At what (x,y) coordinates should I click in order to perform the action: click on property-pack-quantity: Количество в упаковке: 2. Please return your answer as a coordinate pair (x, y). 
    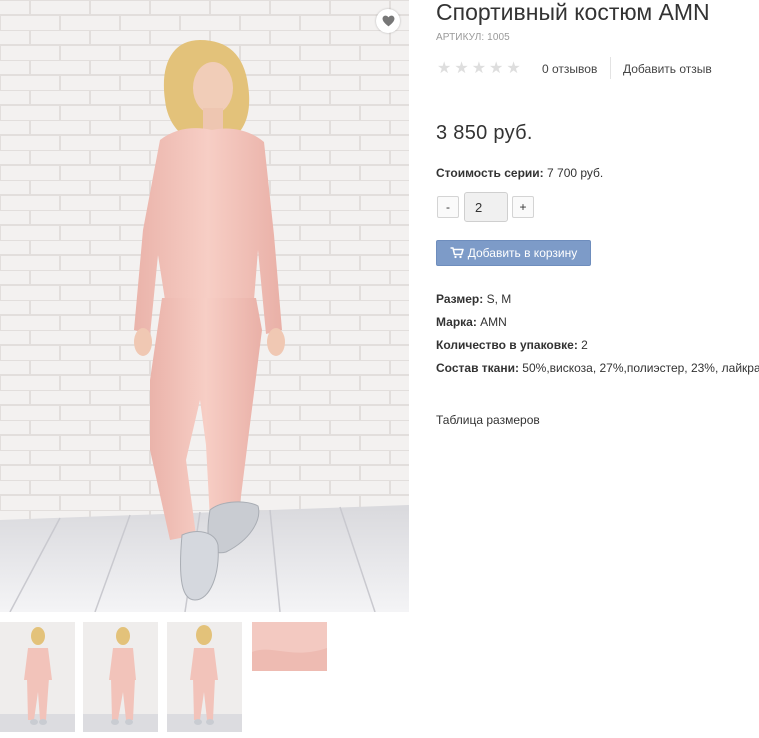
    Looking at the image, I should click on (597, 349).